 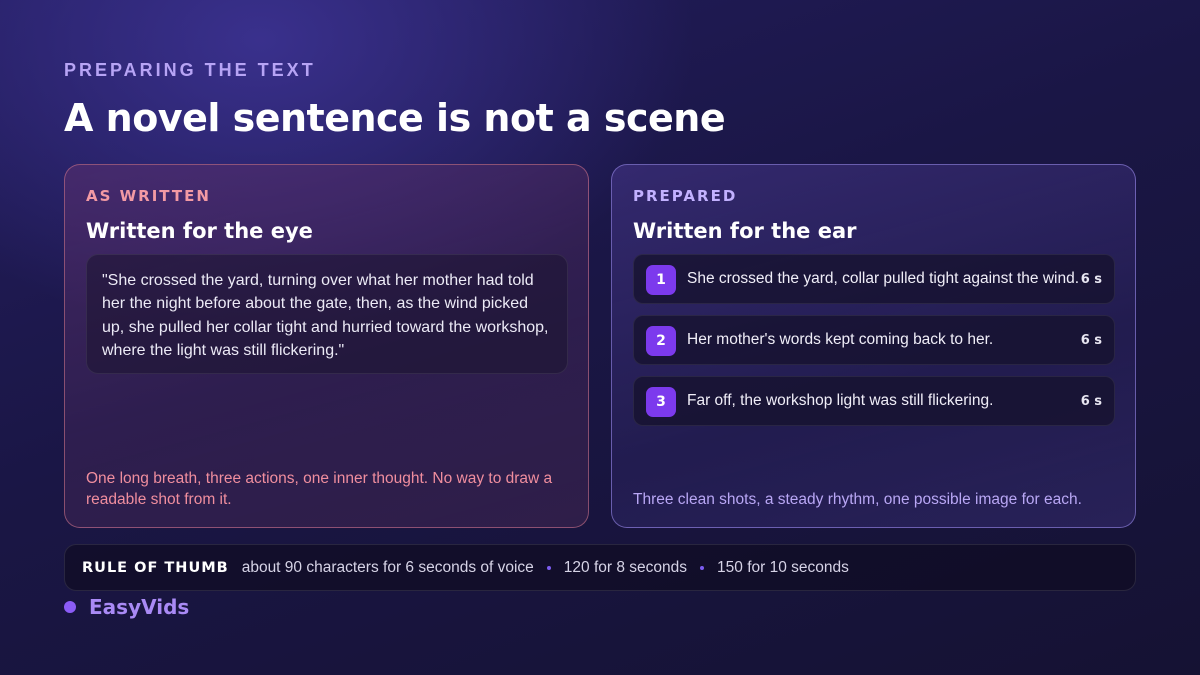 What do you see at coordinates (685, 196) in the screenshot?
I see `prepared-label: PREPARED` at bounding box center [685, 196].